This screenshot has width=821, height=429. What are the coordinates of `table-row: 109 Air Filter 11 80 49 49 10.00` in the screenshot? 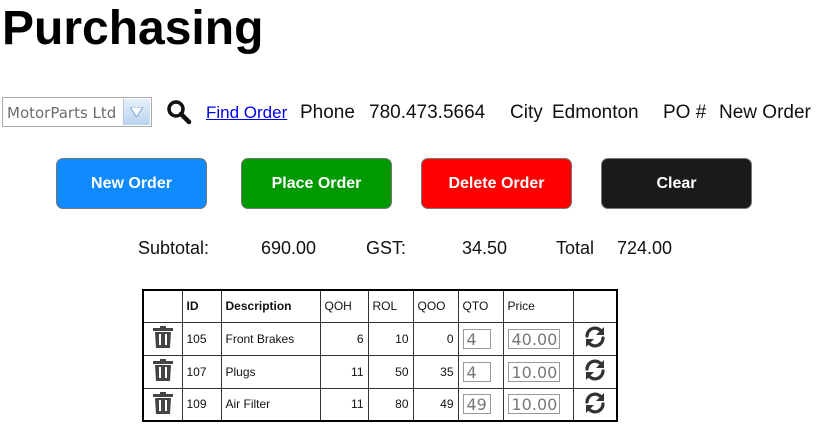 It's located at (380, 404).